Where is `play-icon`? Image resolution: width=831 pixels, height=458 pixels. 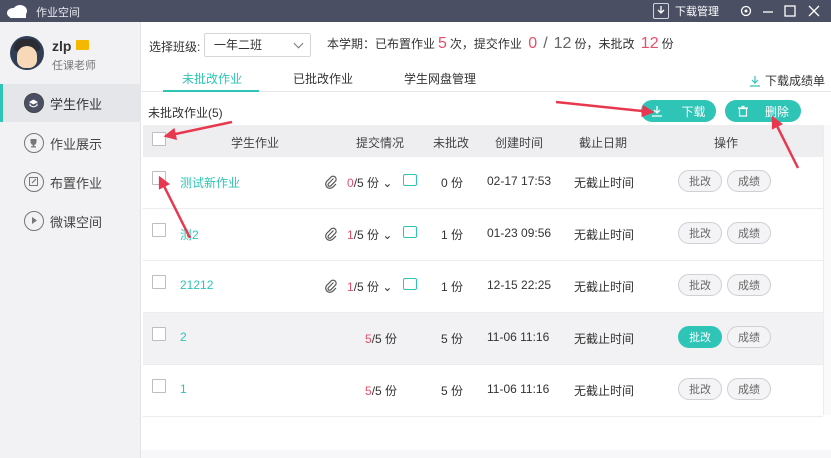 play-icon is located at coordinates (34, 221).